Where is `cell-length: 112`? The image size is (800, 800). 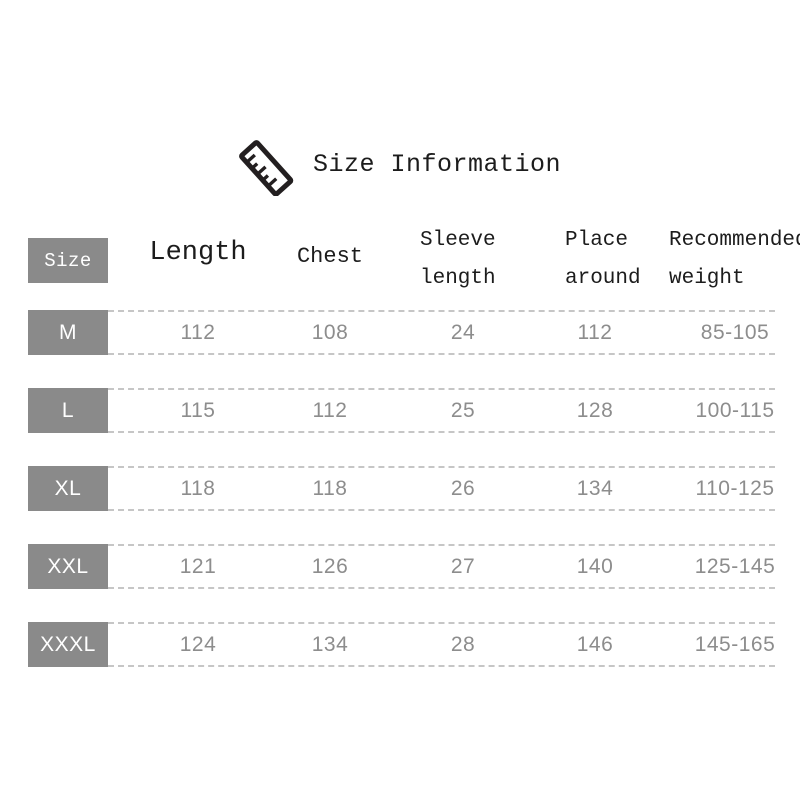 cell-length: 112 is located at coordinates (198, 332).